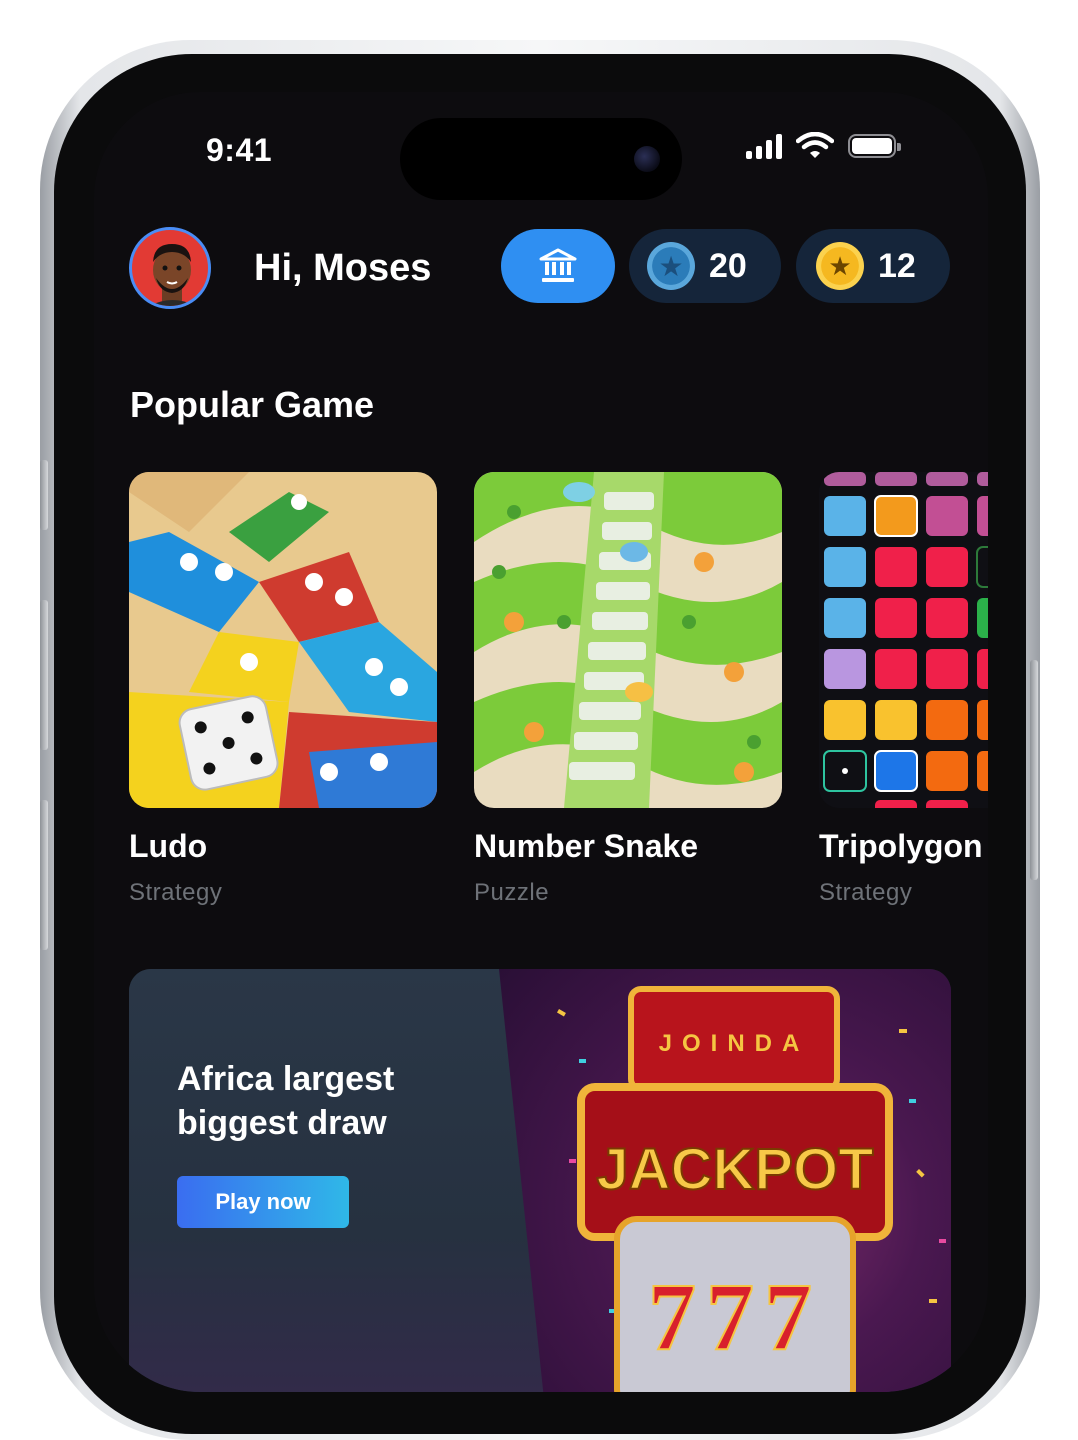 Image resolution: width=1078 pixels, height=1440 pixels. What do you see at coordinates (734, 1169) in the screenshot?
I see `jackpot-text: JACKPOT` at bounding box center [734, 1169].